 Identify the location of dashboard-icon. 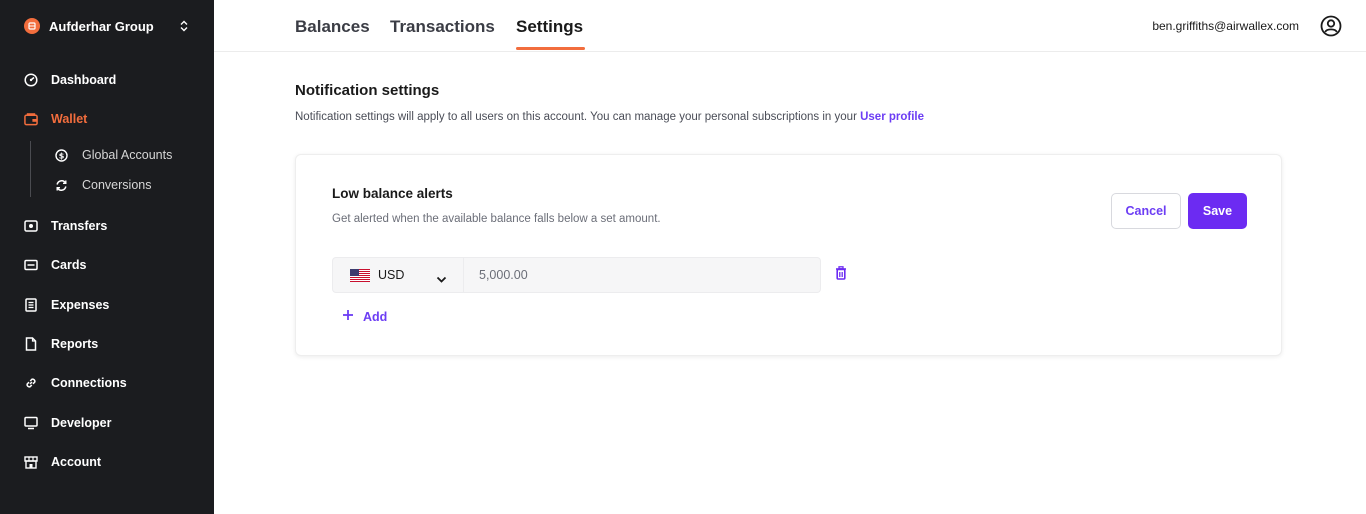
(31, 80).